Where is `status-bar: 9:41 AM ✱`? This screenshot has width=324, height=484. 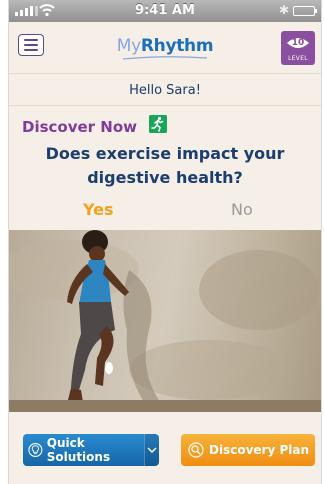
status-bar: 9:41 AM ✱ is located at coordinates (165, 11).